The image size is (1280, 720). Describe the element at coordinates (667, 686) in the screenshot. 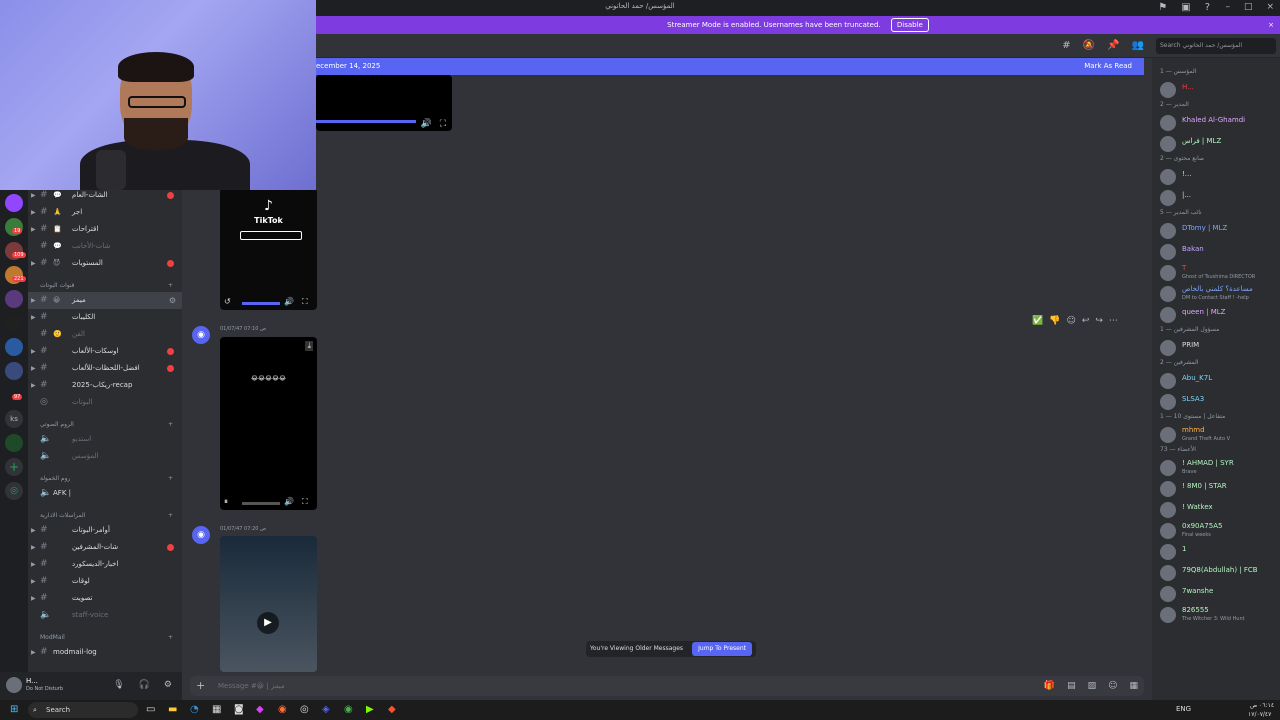

I see `message-composer: + Message #😀 | ميمز 🎁 ▤ ▨ ☺ ▦` at that location.